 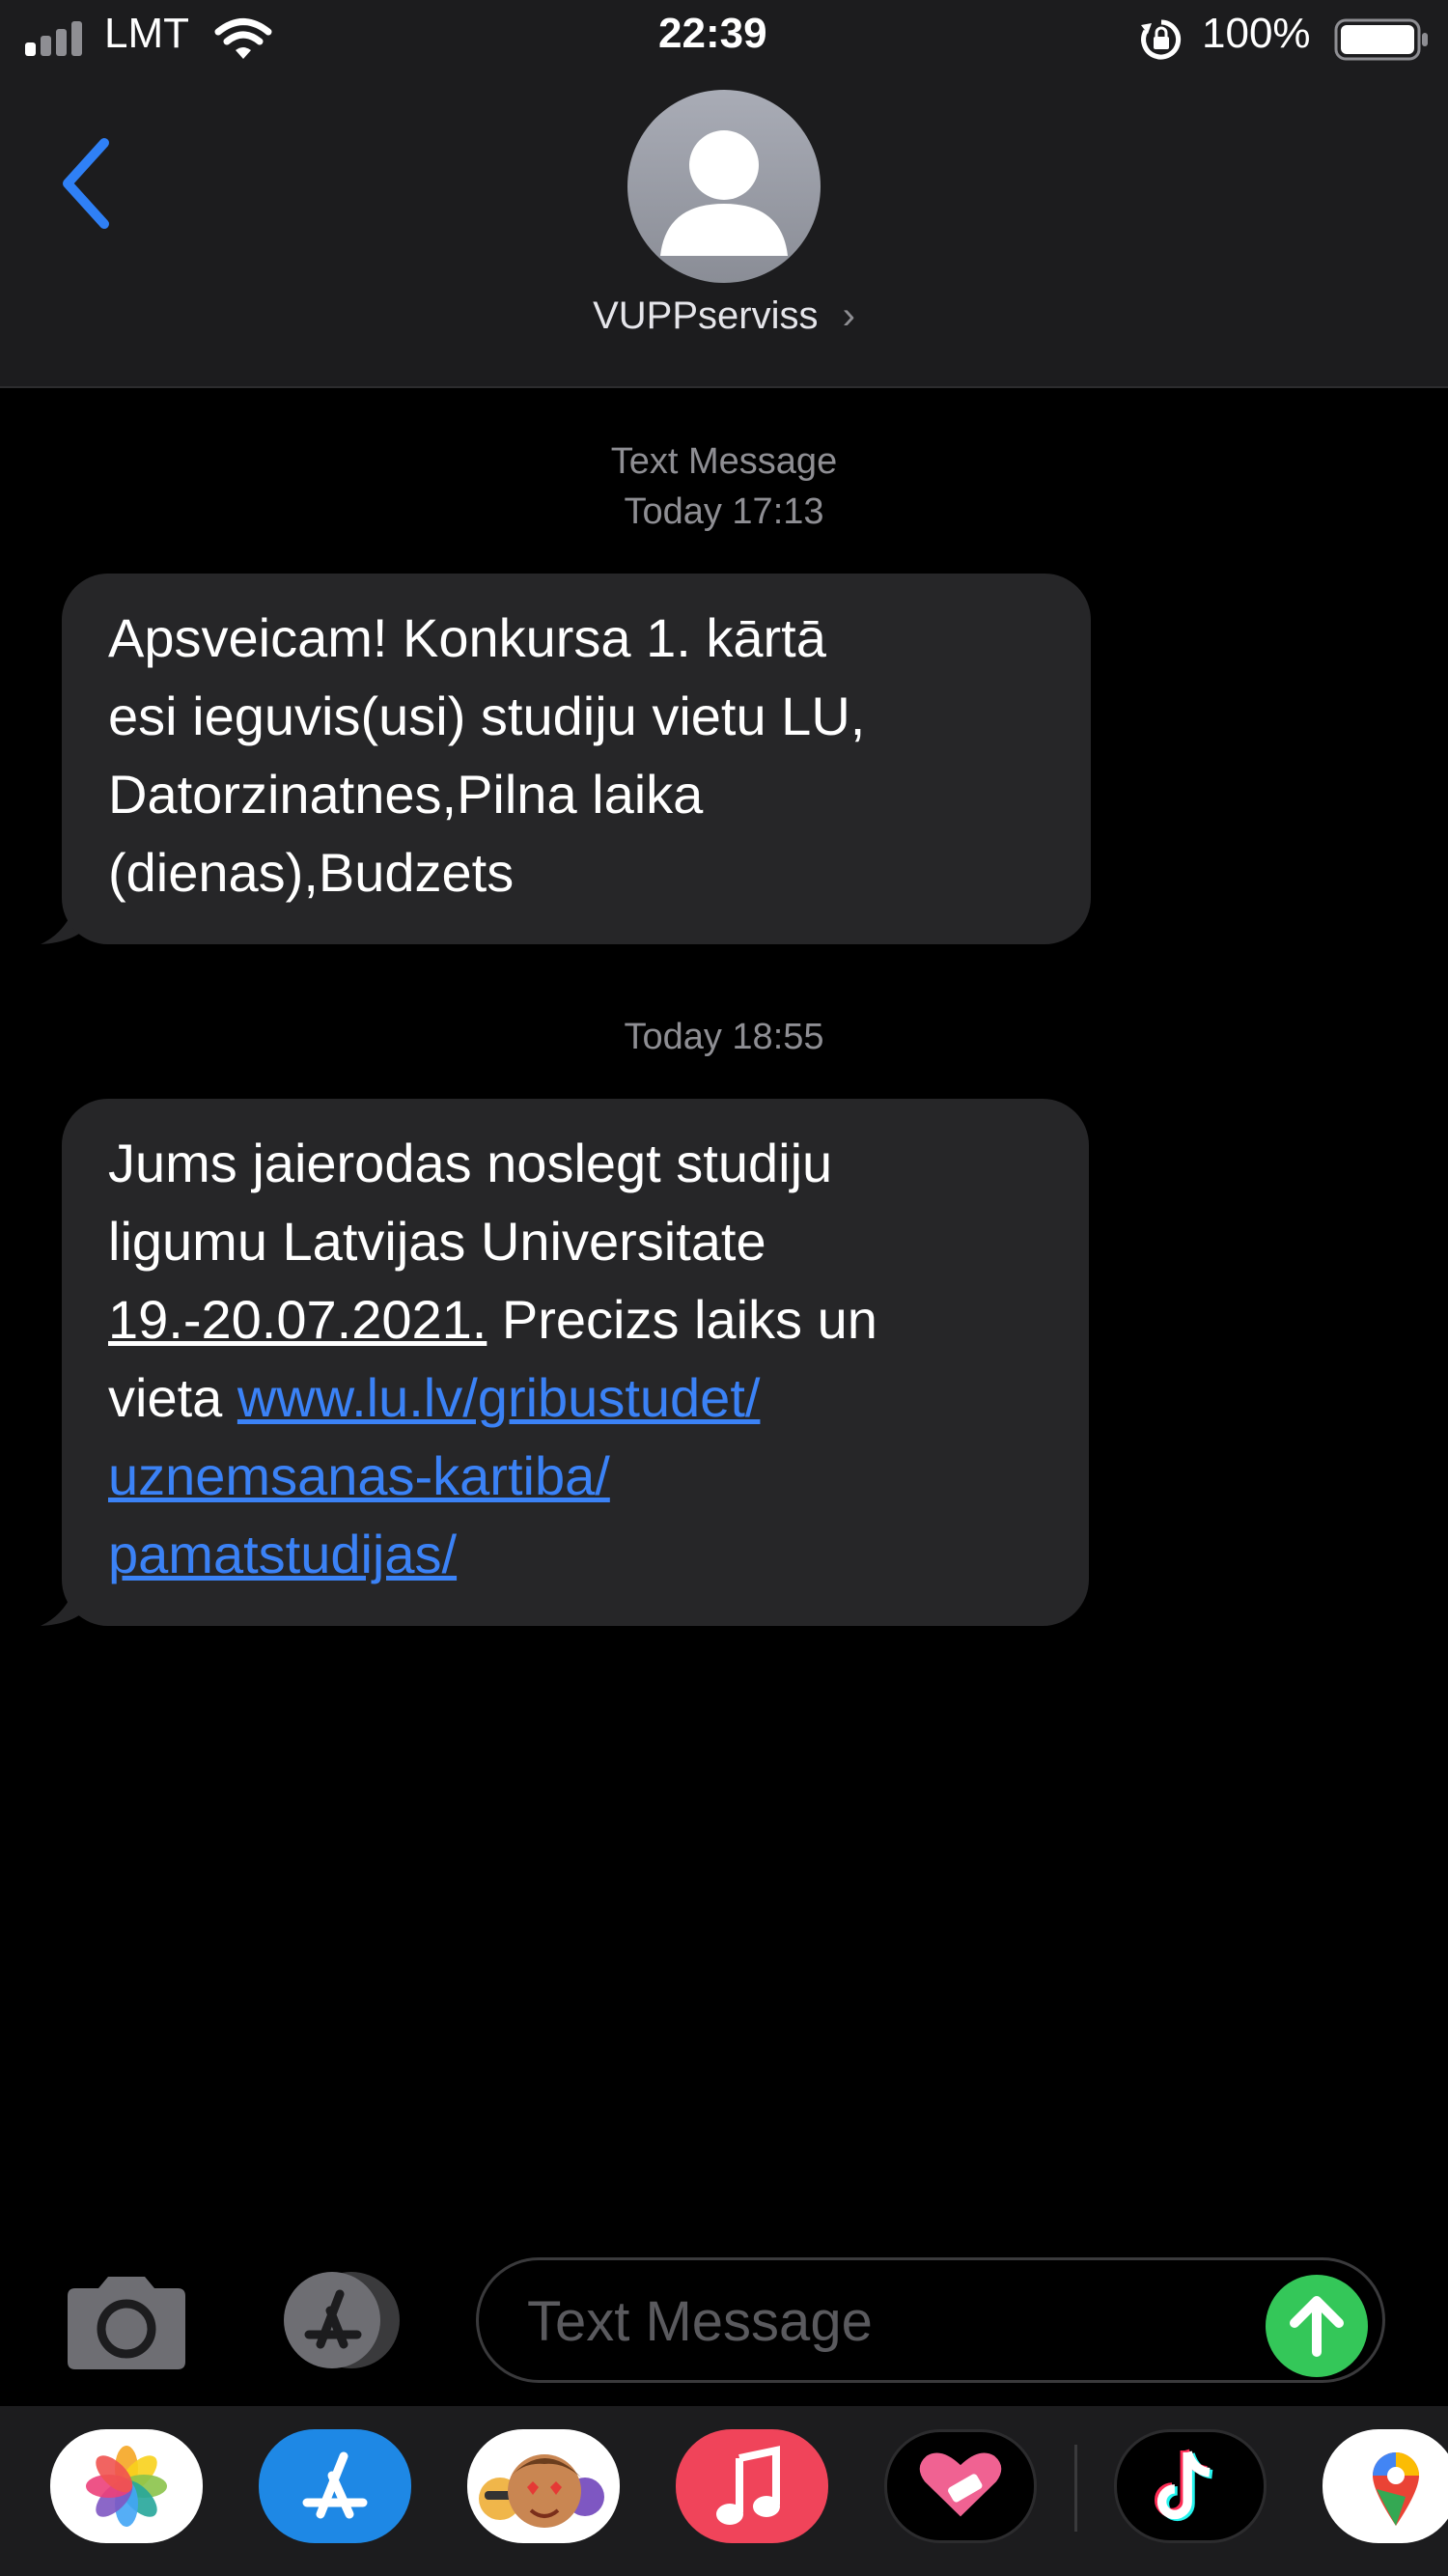 I want to click on message-line: ligumu Latvijas Universitate, so click(x=437, y=1242).